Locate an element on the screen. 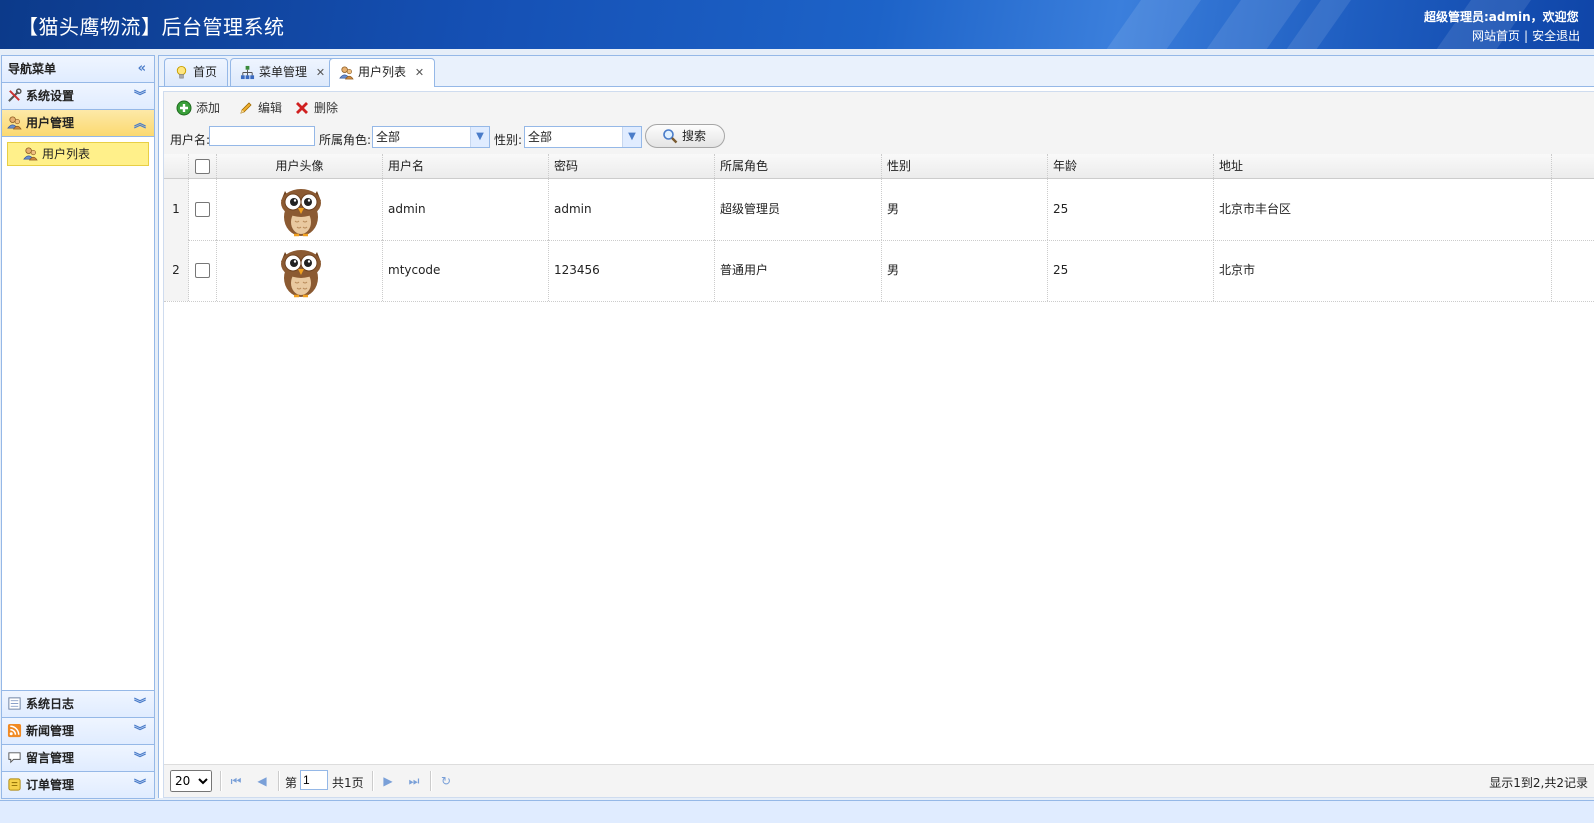 The image size is (1594, 823). address-cell: 北京市丰台区 is located at coordinates (1383, 209).